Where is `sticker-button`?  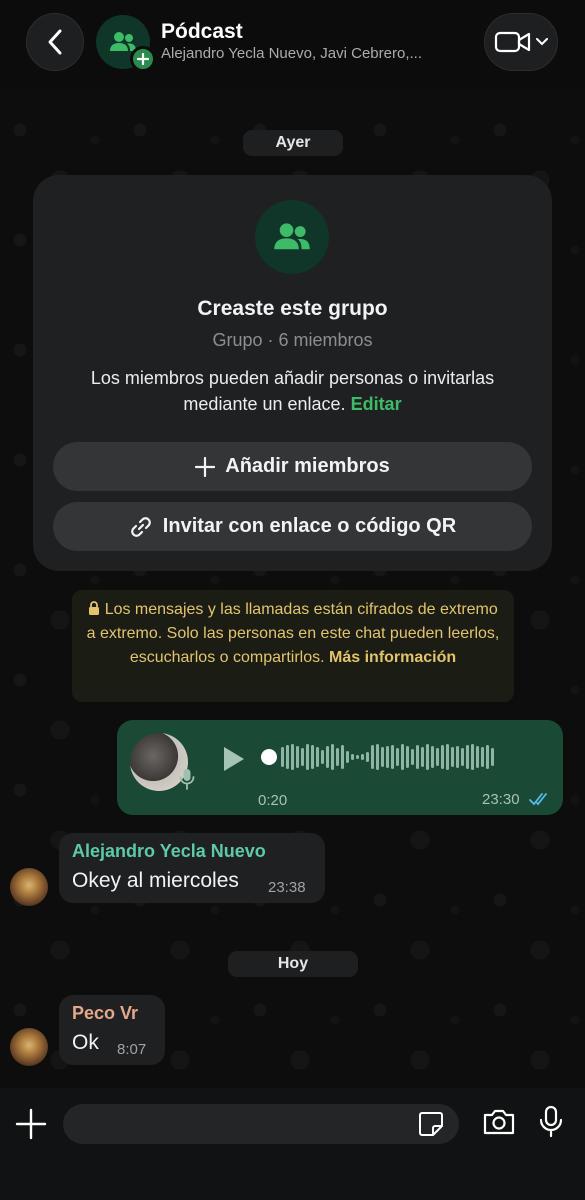
sticker-button is located at coordinates (431, 1126).